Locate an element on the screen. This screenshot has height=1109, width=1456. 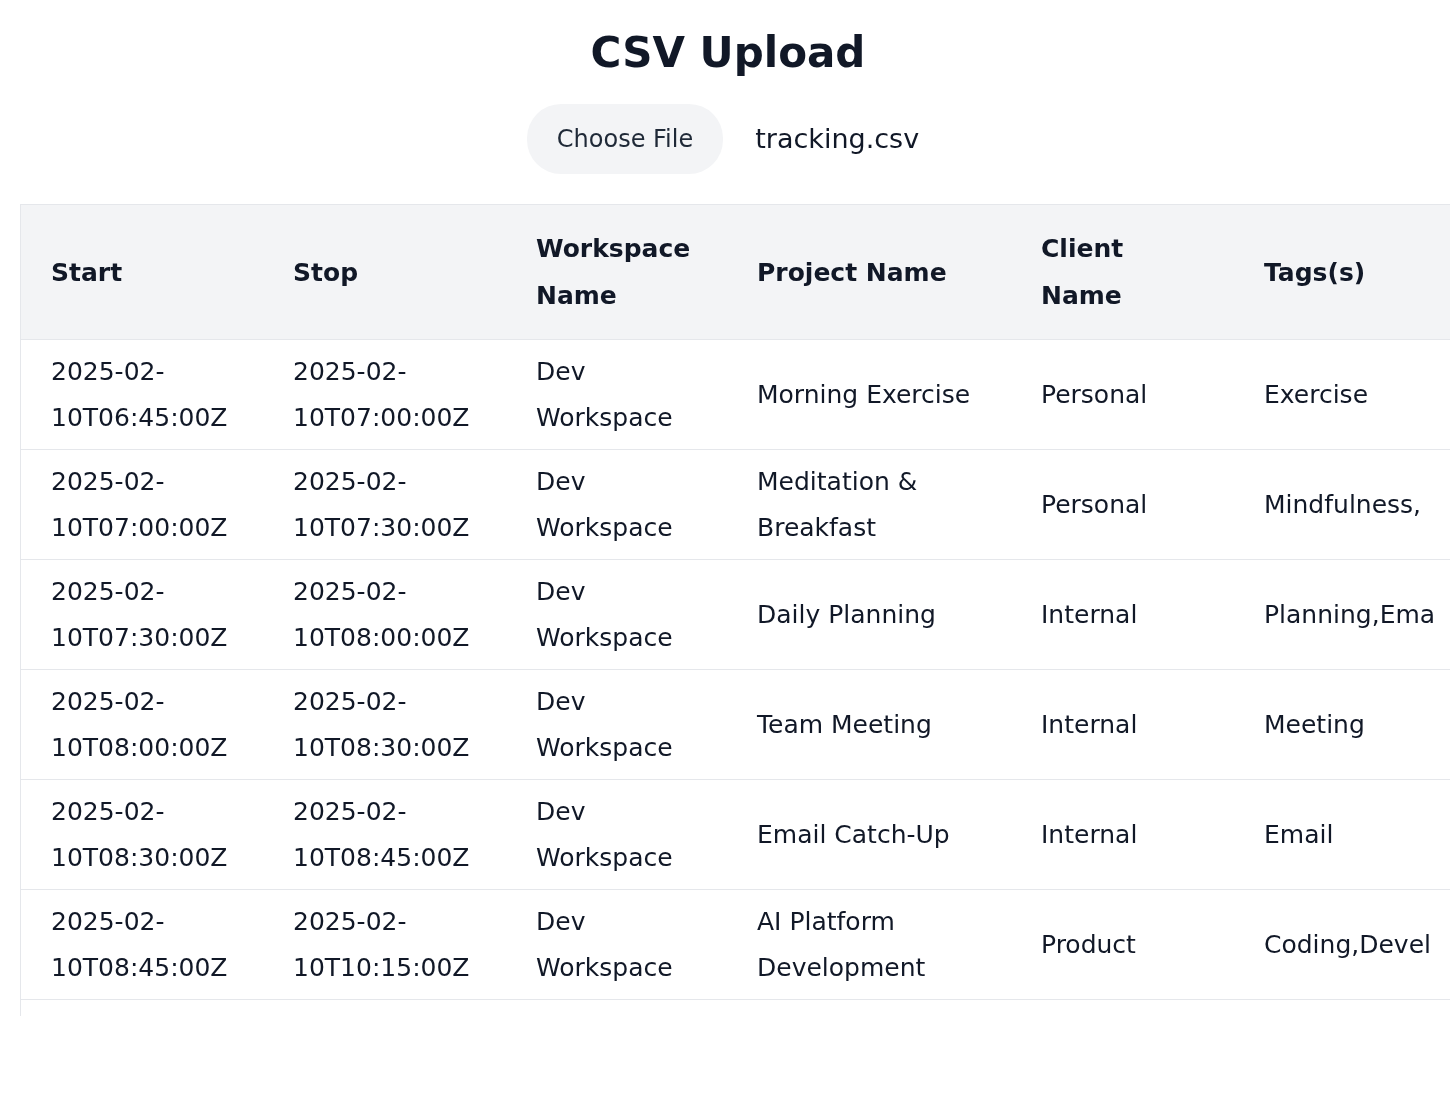
column-header: Stop is located at coordinates (326, 272).